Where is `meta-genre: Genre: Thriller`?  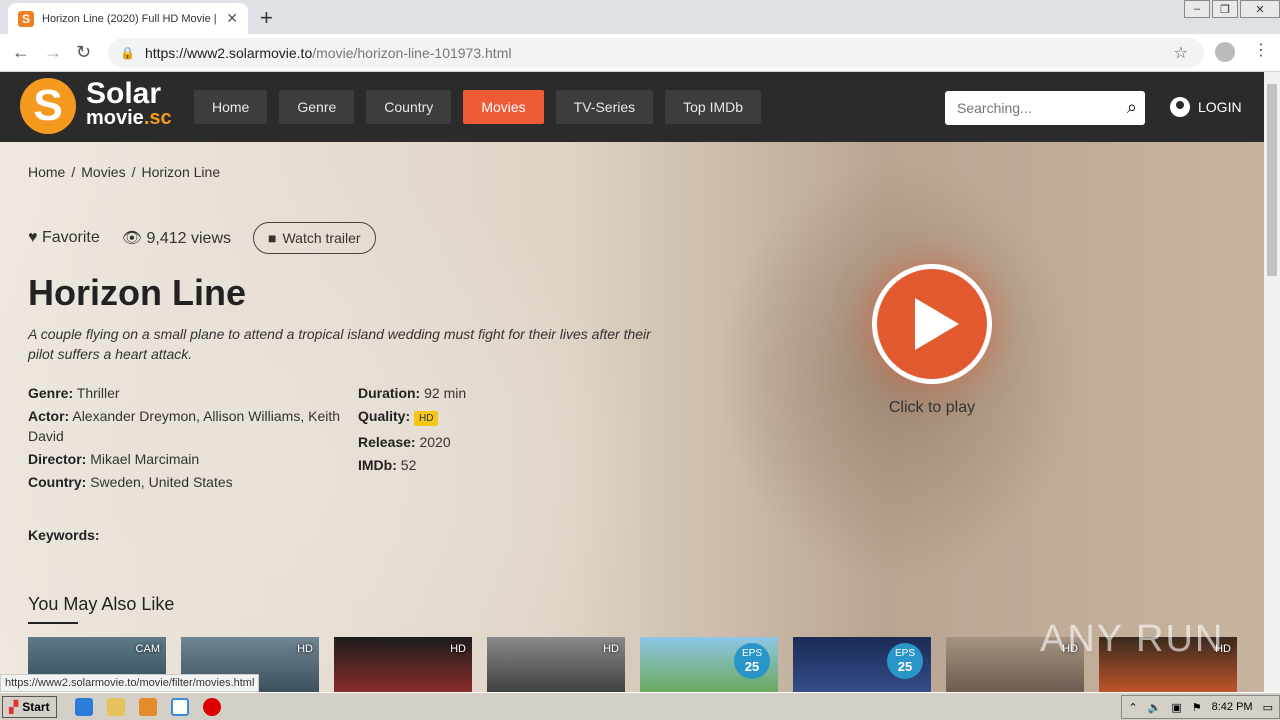 meta-genre: Genre: Thriller is located at coordinates (74, 393).